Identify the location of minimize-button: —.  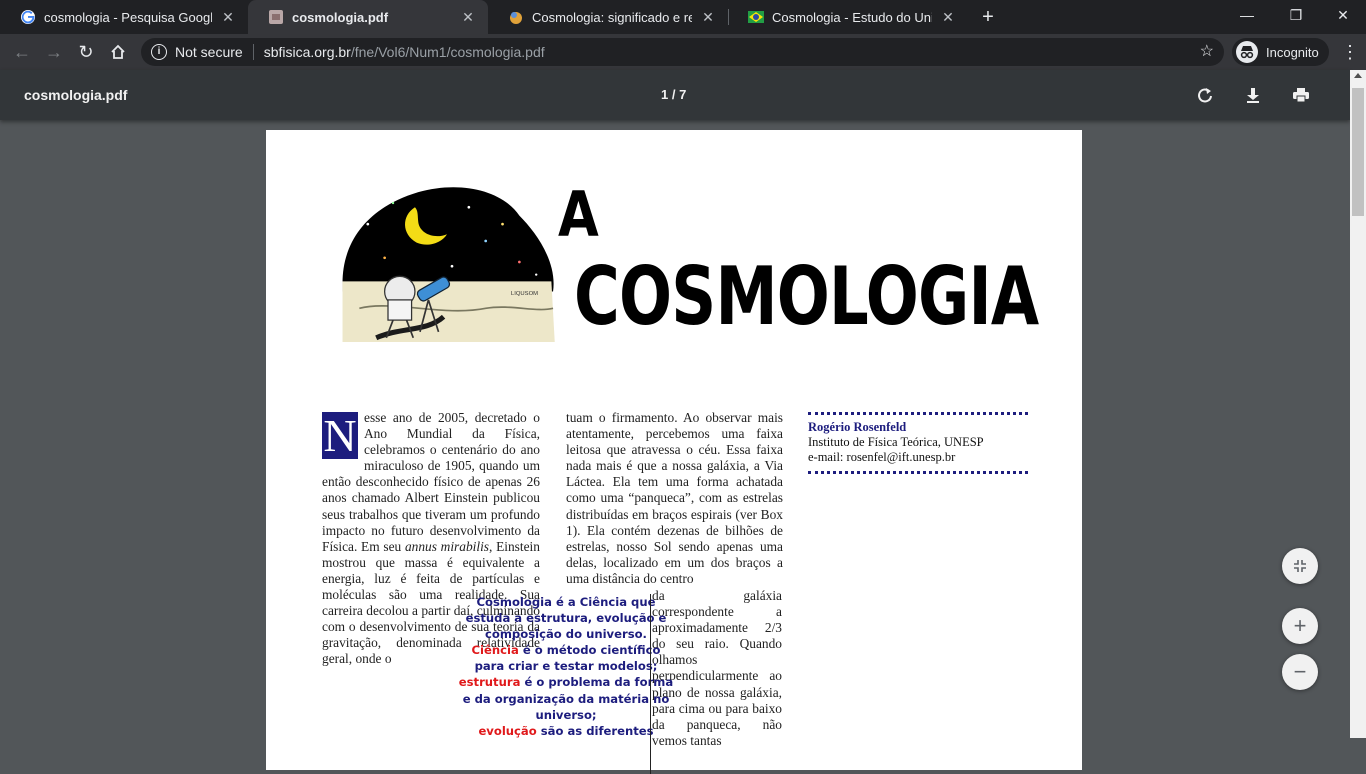
(1247, 15).